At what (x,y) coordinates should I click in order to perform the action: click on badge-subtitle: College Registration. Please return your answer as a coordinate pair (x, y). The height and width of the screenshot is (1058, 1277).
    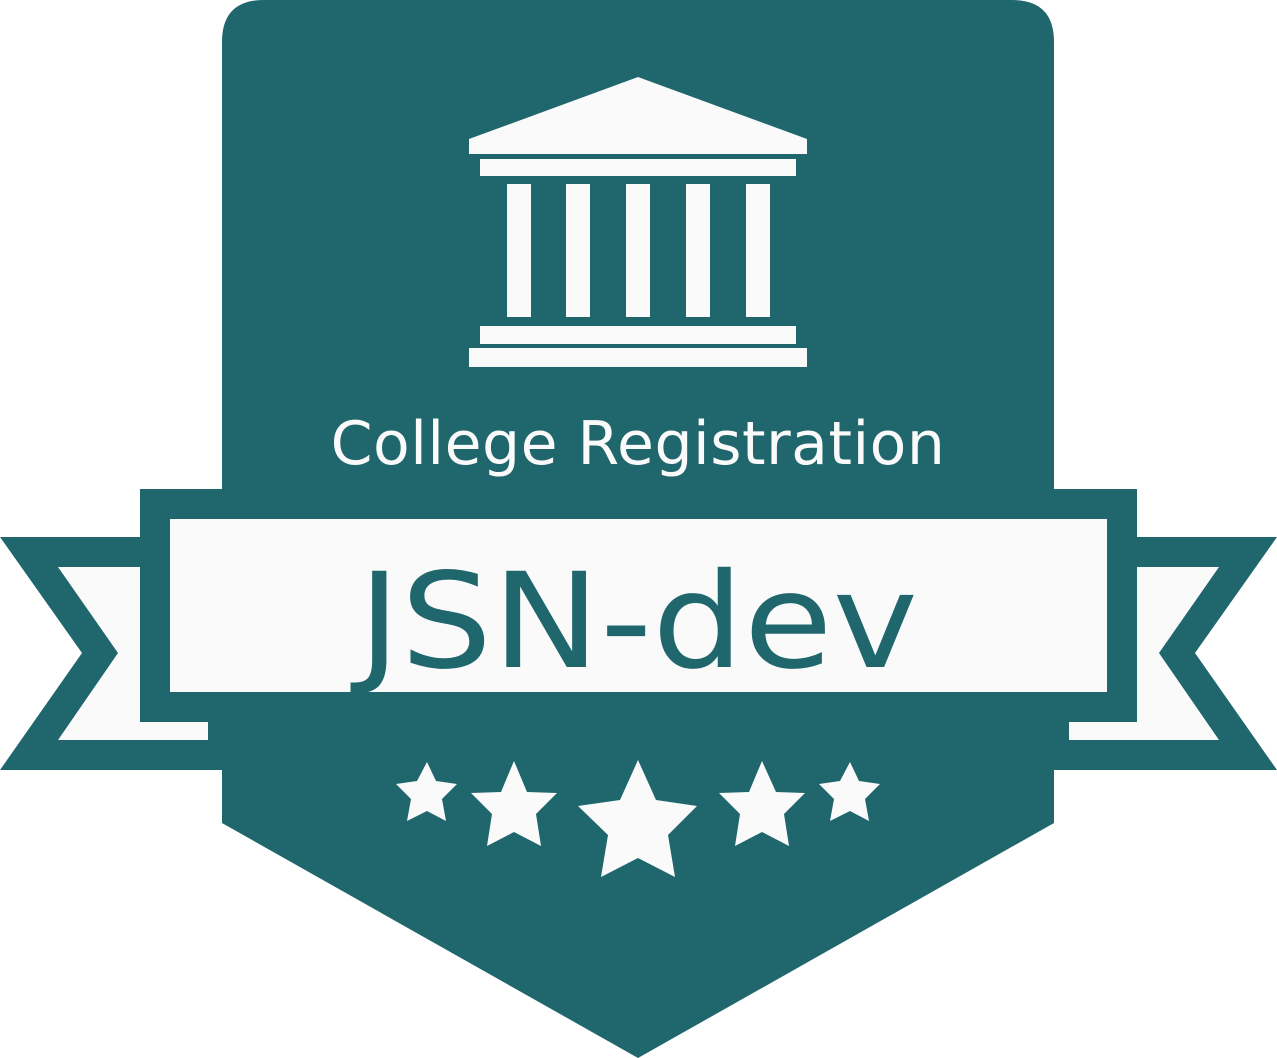
    Looking at the image, I should click on (638, 444).